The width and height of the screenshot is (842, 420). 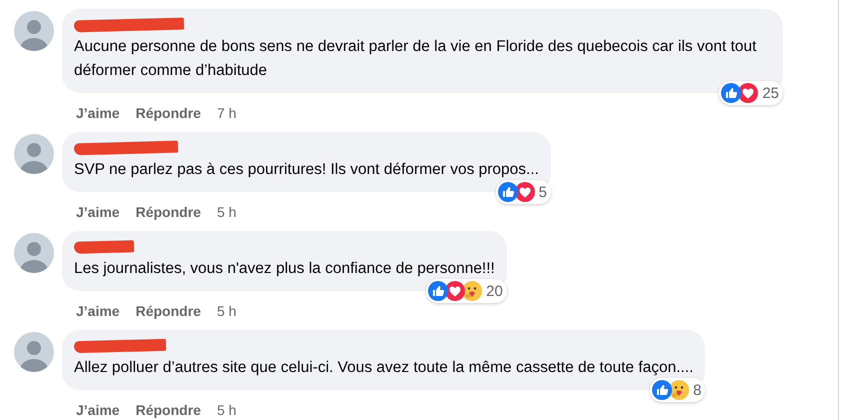 I want to click on reaction-count: 5, so click(x=542, y=192).